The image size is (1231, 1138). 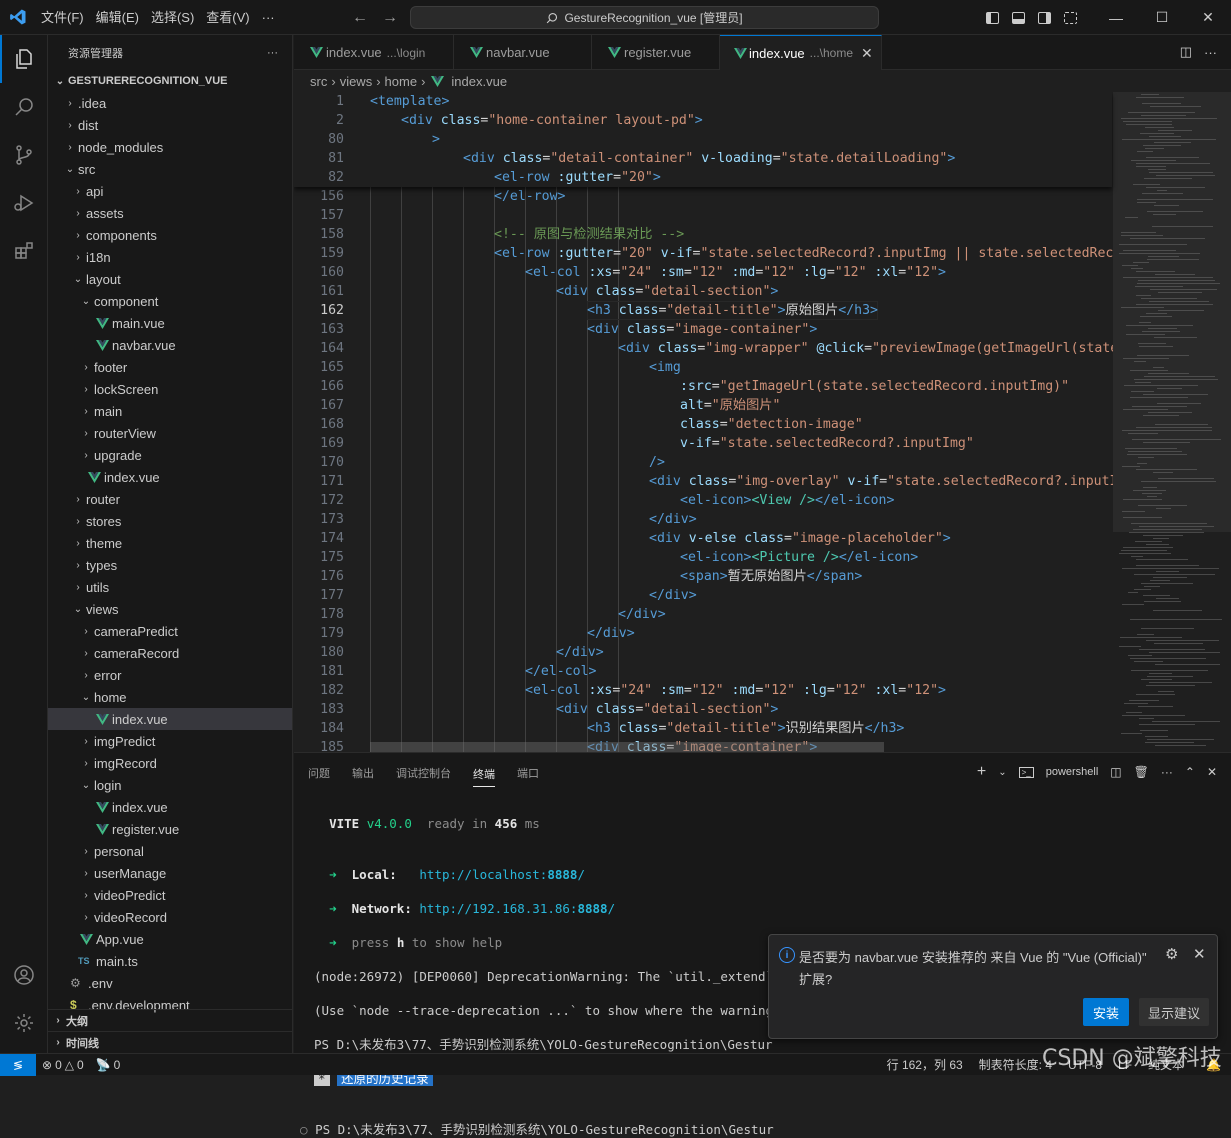 I want to click on search-icon, so click(x=24, y=107).